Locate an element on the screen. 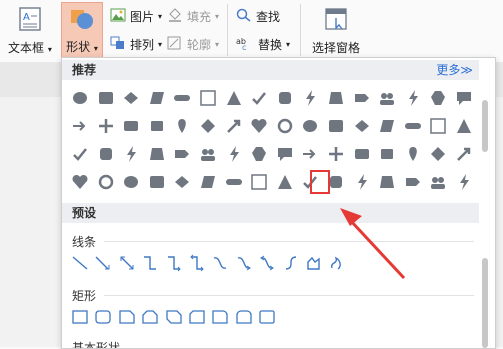  scrollbar-thumb-secondary is located at coordinates (485, 303).